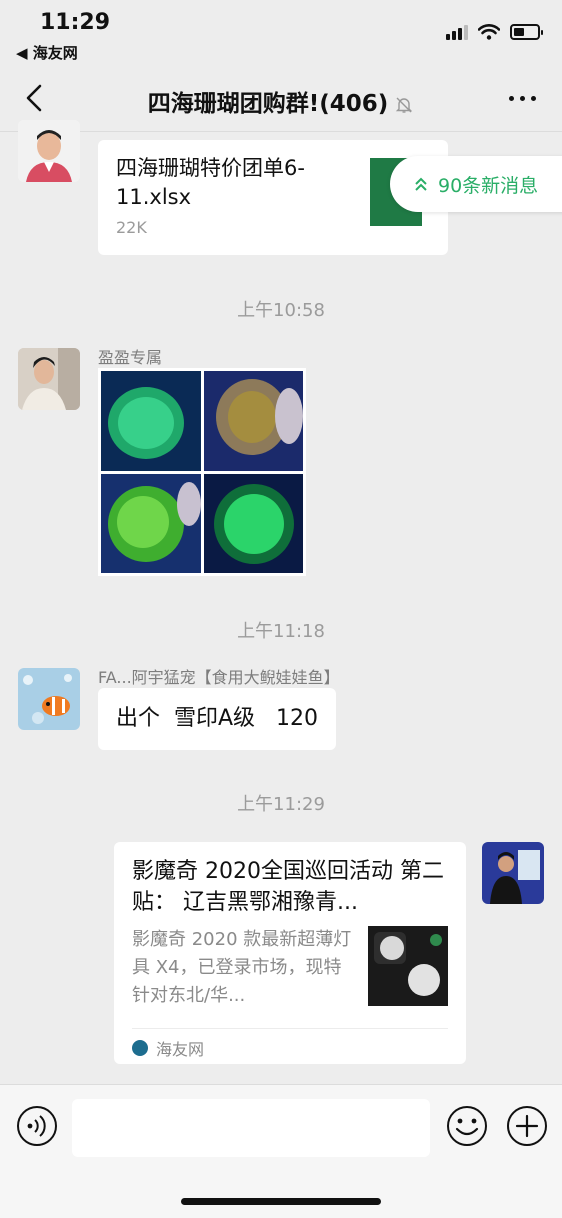 This screenshot has width=562, height=1218. What do you see at coordinates (217, 719) in the screenshot?
I see `text-message: 出个 雪印A级 120` at bounding box center [217, 719].